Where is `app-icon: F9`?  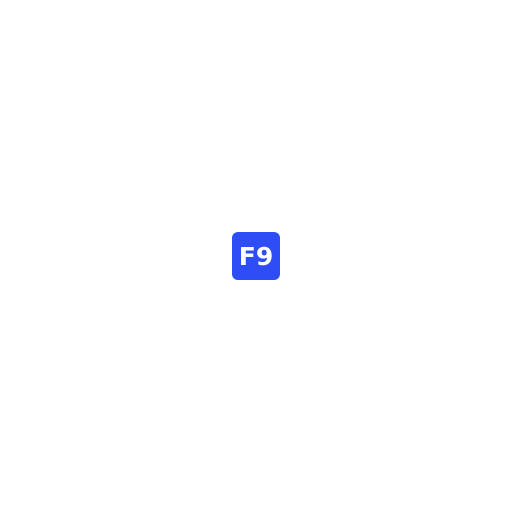
app-icon: F9 is located at coordinates (256, 256).